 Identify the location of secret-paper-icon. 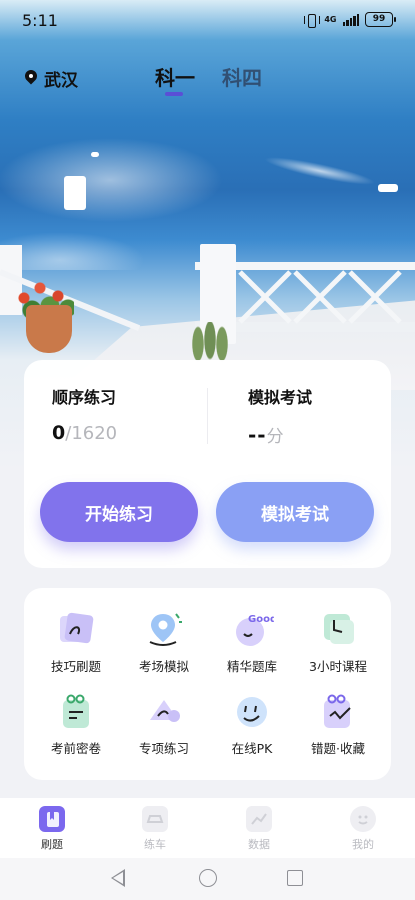
(76, 712).